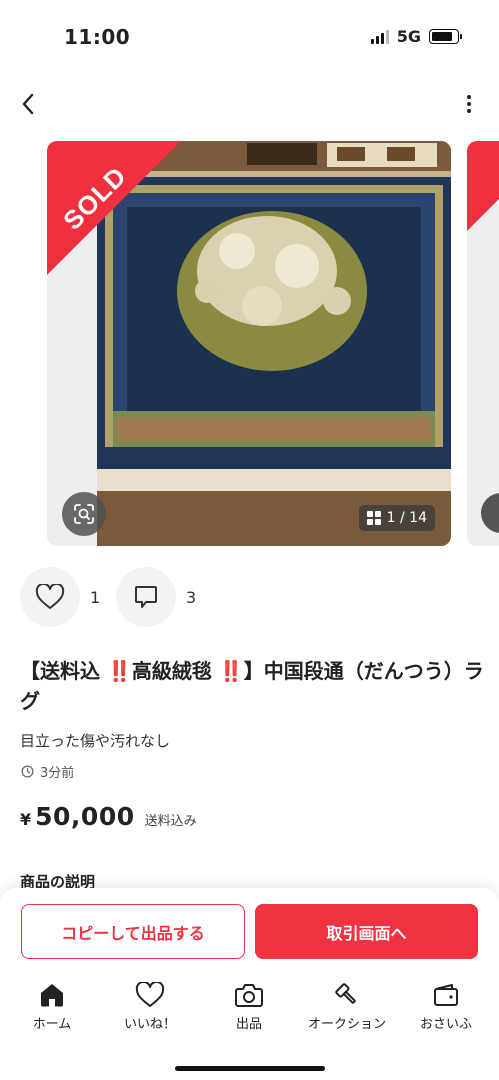 The image size is (499, 1080). I want to click on network-label: 5G, so click(408, 36).